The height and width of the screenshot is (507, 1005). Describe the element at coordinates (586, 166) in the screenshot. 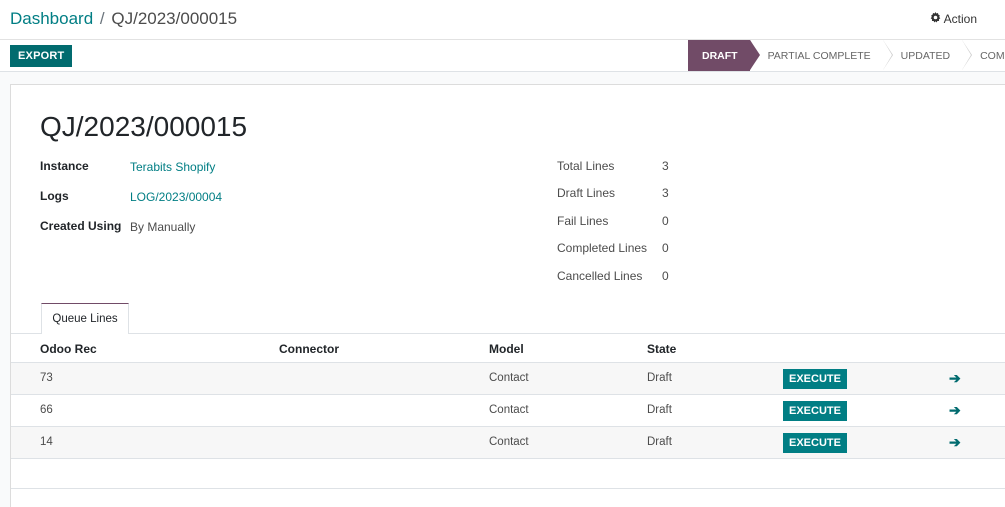

I see `total-lines-label: Total Lines` at that location.